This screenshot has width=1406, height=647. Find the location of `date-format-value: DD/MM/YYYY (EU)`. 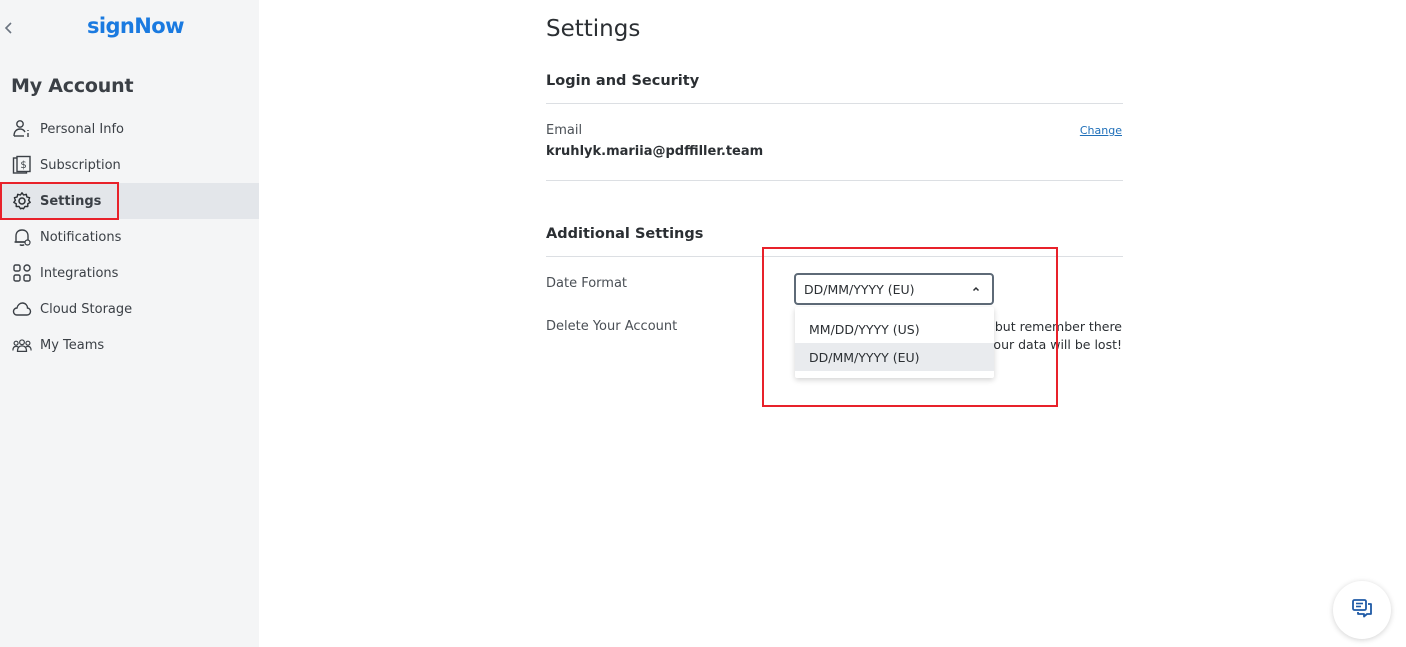

date-format-value: DD/MM/YYYY (EU) is located at coordinates (859, 289).